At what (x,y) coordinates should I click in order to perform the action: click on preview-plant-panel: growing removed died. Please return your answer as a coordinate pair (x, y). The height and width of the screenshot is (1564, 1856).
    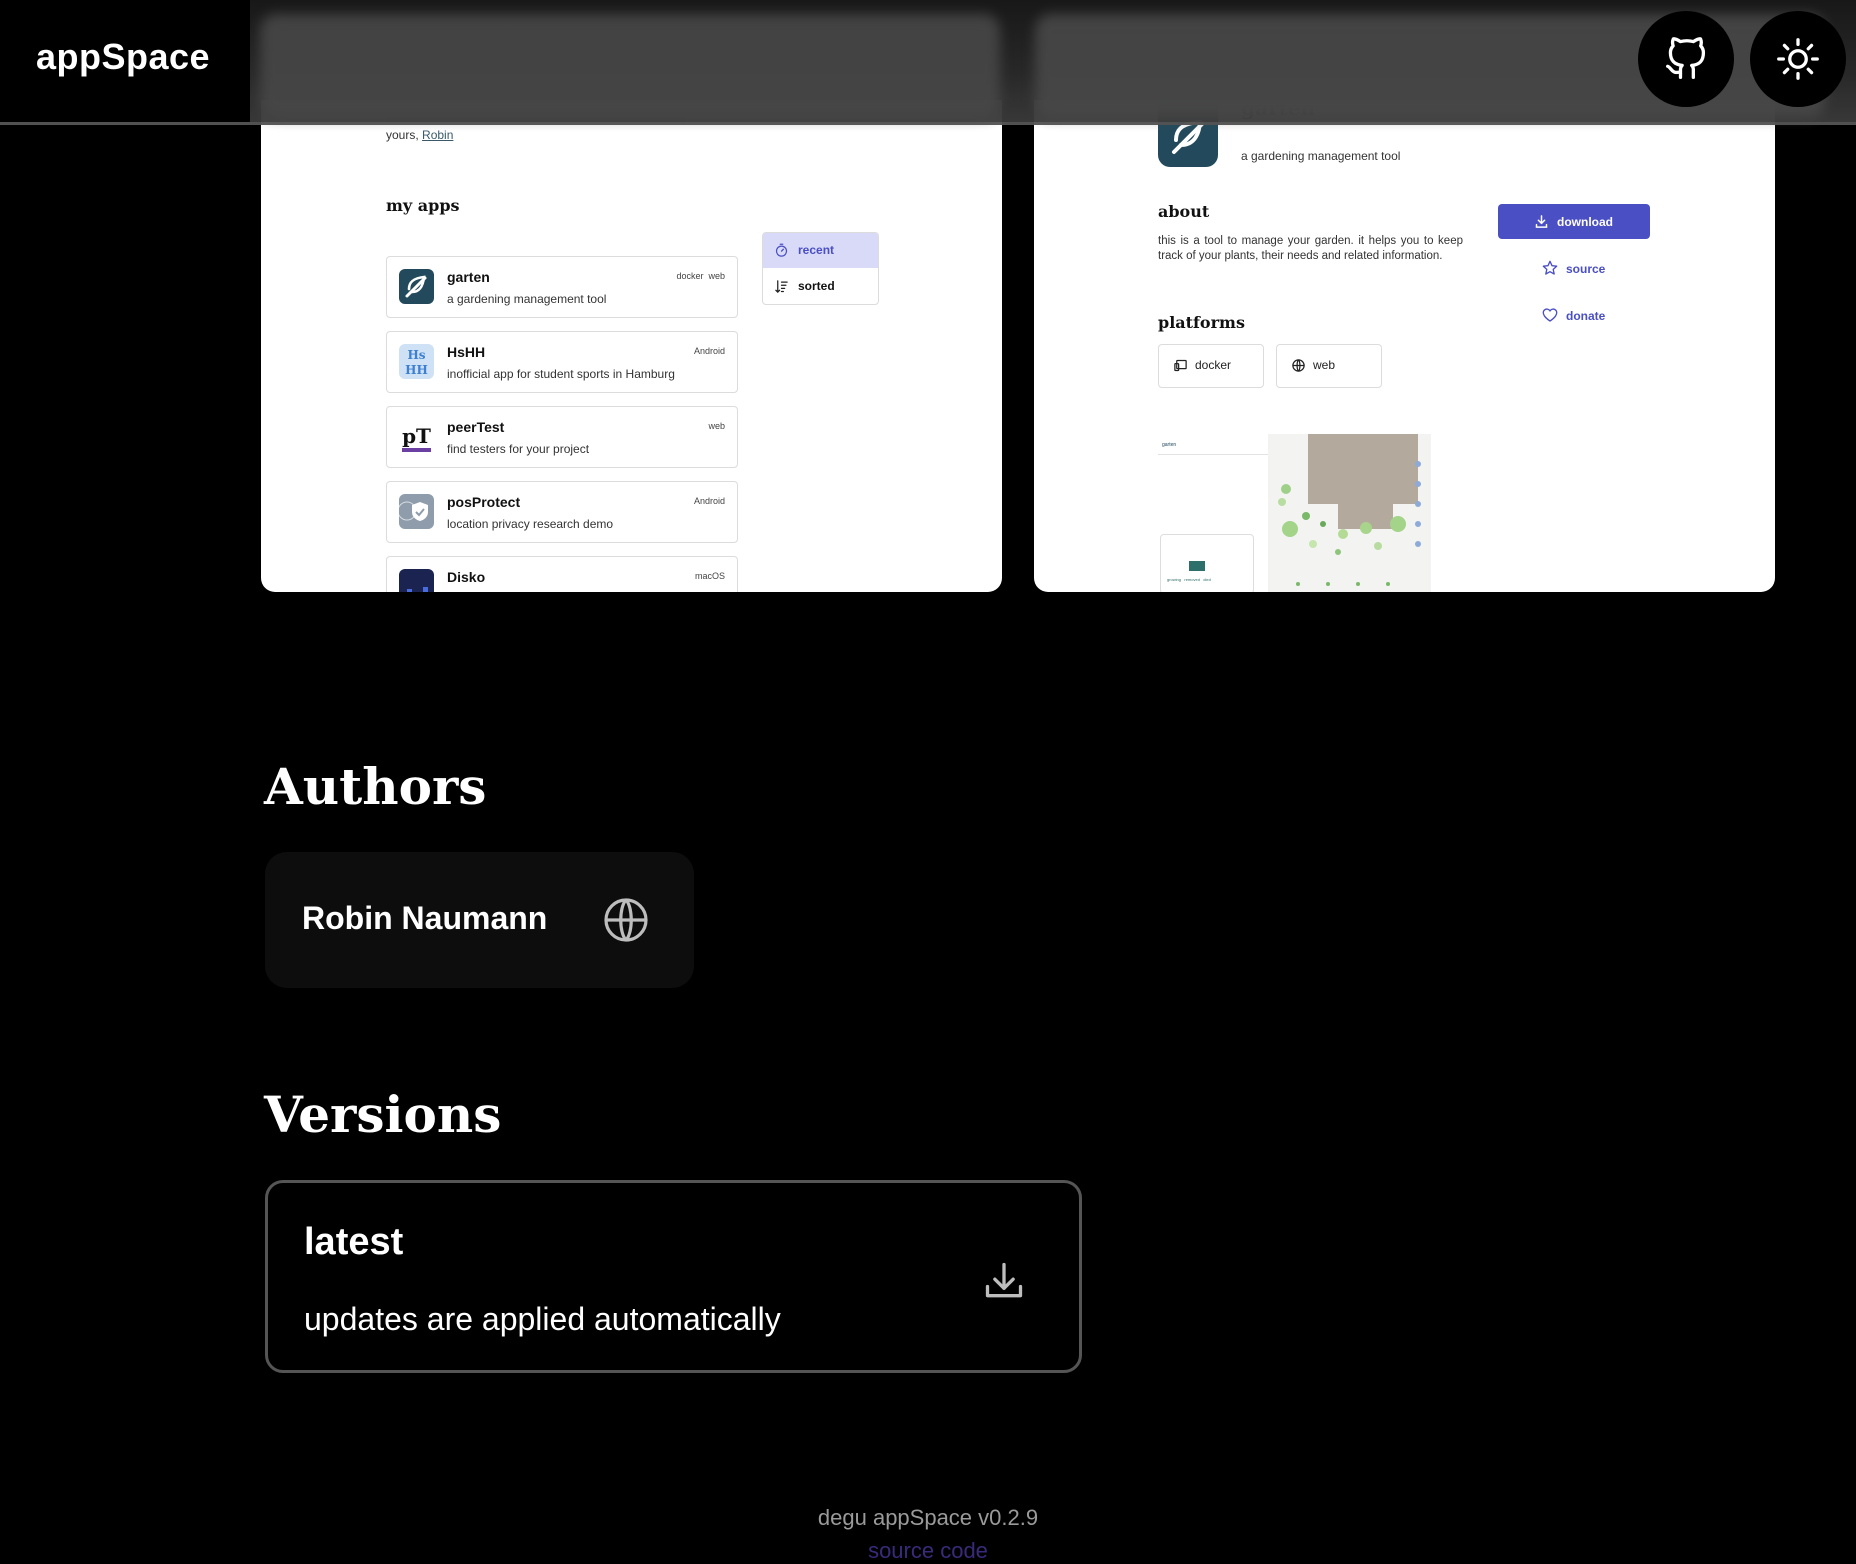
    Looking at the image, I should click on (1207, 563).